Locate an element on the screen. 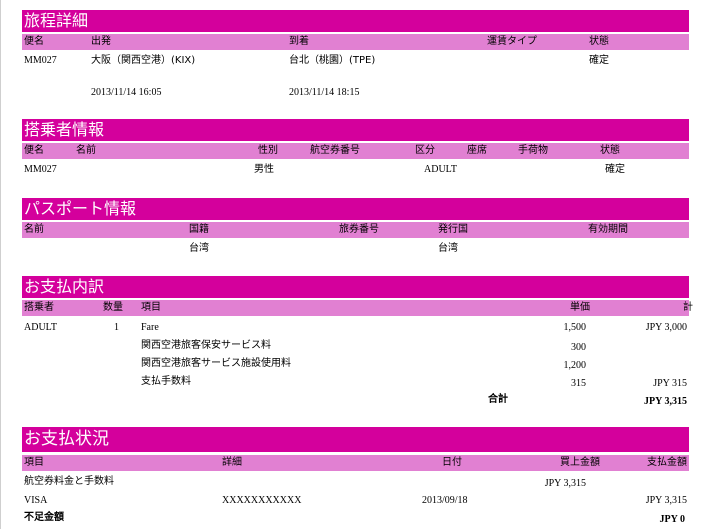  passport-header-row: 名前 国籍 旅券番号 発行国 有効期間 is located at coordinates (355, 230).